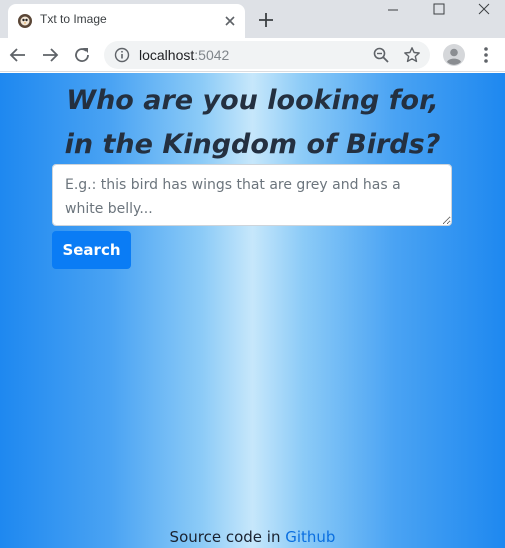 The width and height of the screenshot is (505, 548). What do you see at coordinates (18, 55) in the screenshot?
I see `back-arrow-icon` at bounding box center [18, 55].